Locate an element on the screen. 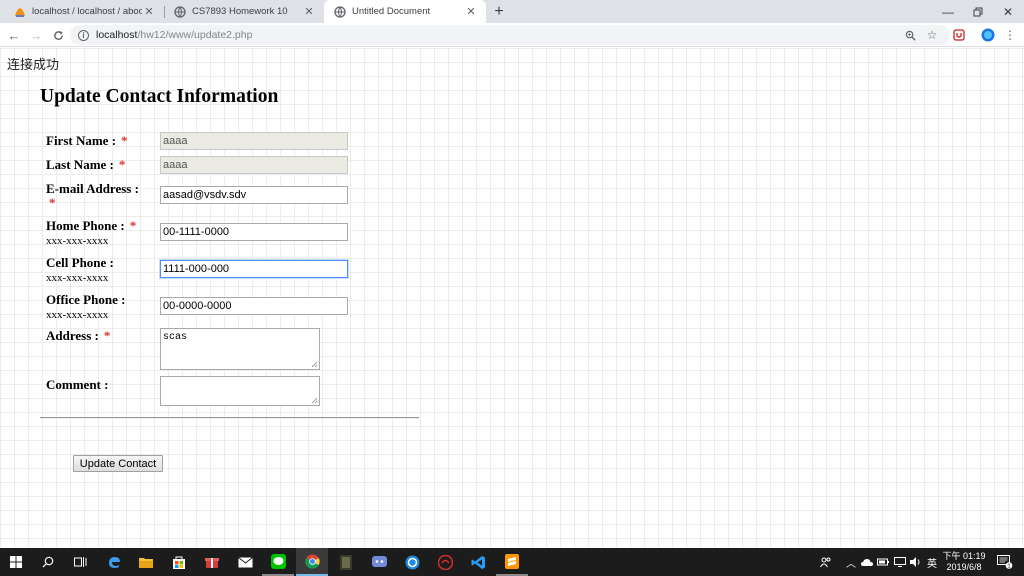 This screenshot has width=1024, height=576. address-label: Address : * is located at coordinates (78, 335).